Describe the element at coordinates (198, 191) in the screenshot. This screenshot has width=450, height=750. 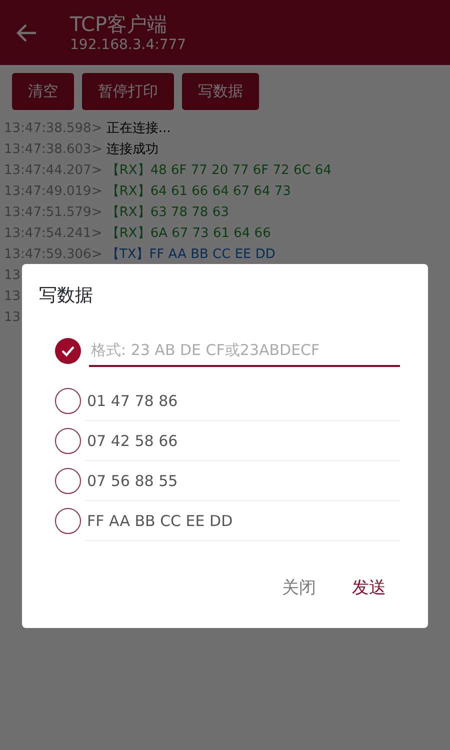
I see `log-message: 【RX】64 61 66 64 67 64 73` at that location.